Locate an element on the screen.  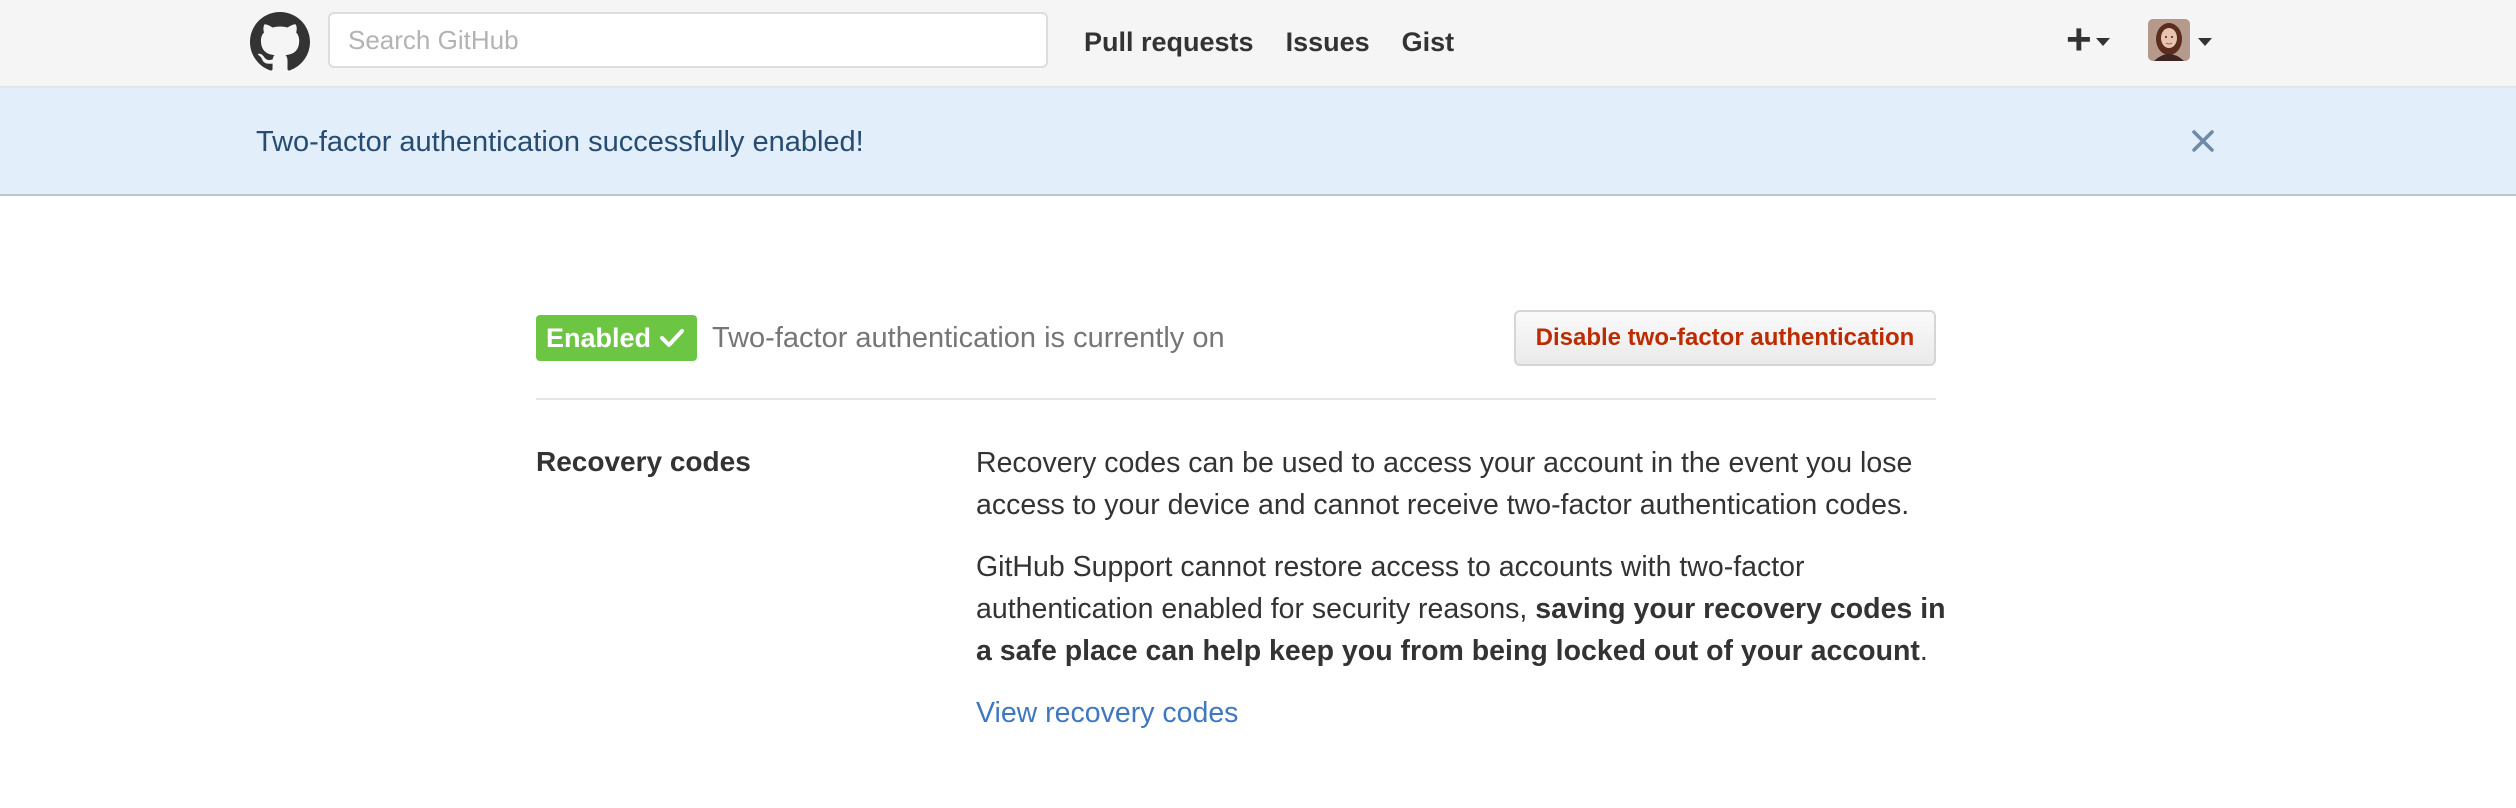
status-badge: Enabled is located at coordinates (617, 338).